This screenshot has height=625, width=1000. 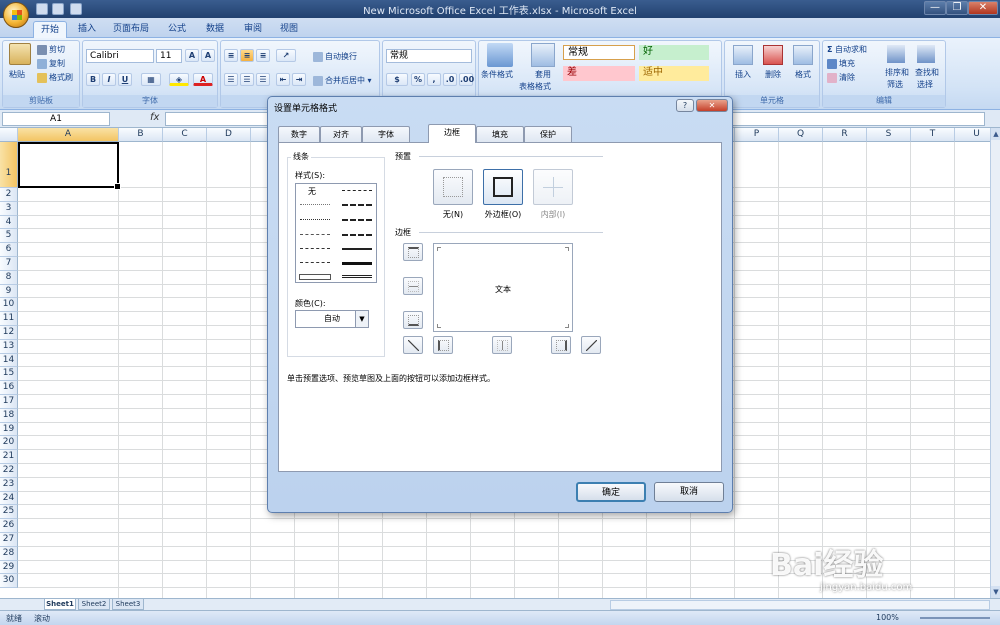 What do you see at coordinates (535, 86) in the screenshot?
I see `format-as-table-label2: 表格格式` at bounding box center [535, 86].